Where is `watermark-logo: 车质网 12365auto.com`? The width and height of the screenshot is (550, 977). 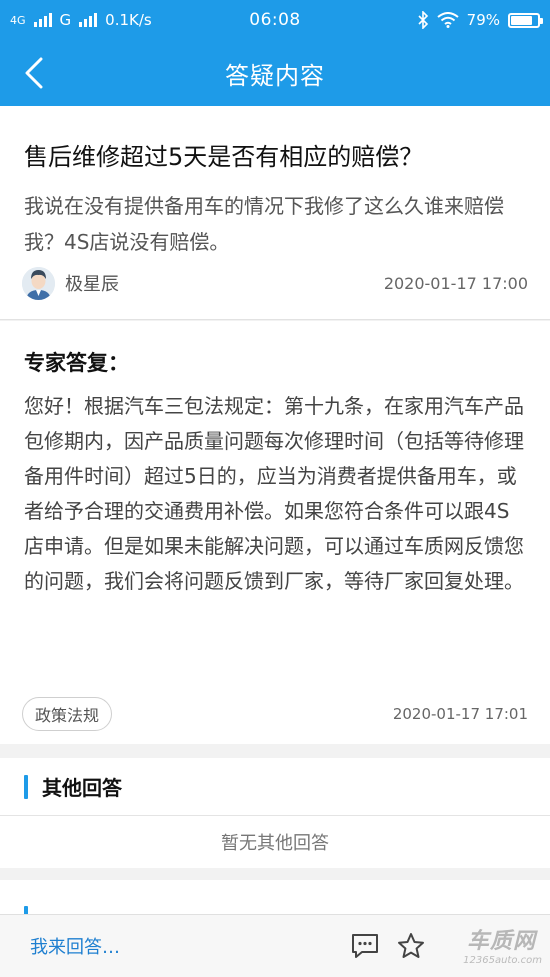 watermark-logo: 车质网 12365auto.com is located at coordinates (495, 946).